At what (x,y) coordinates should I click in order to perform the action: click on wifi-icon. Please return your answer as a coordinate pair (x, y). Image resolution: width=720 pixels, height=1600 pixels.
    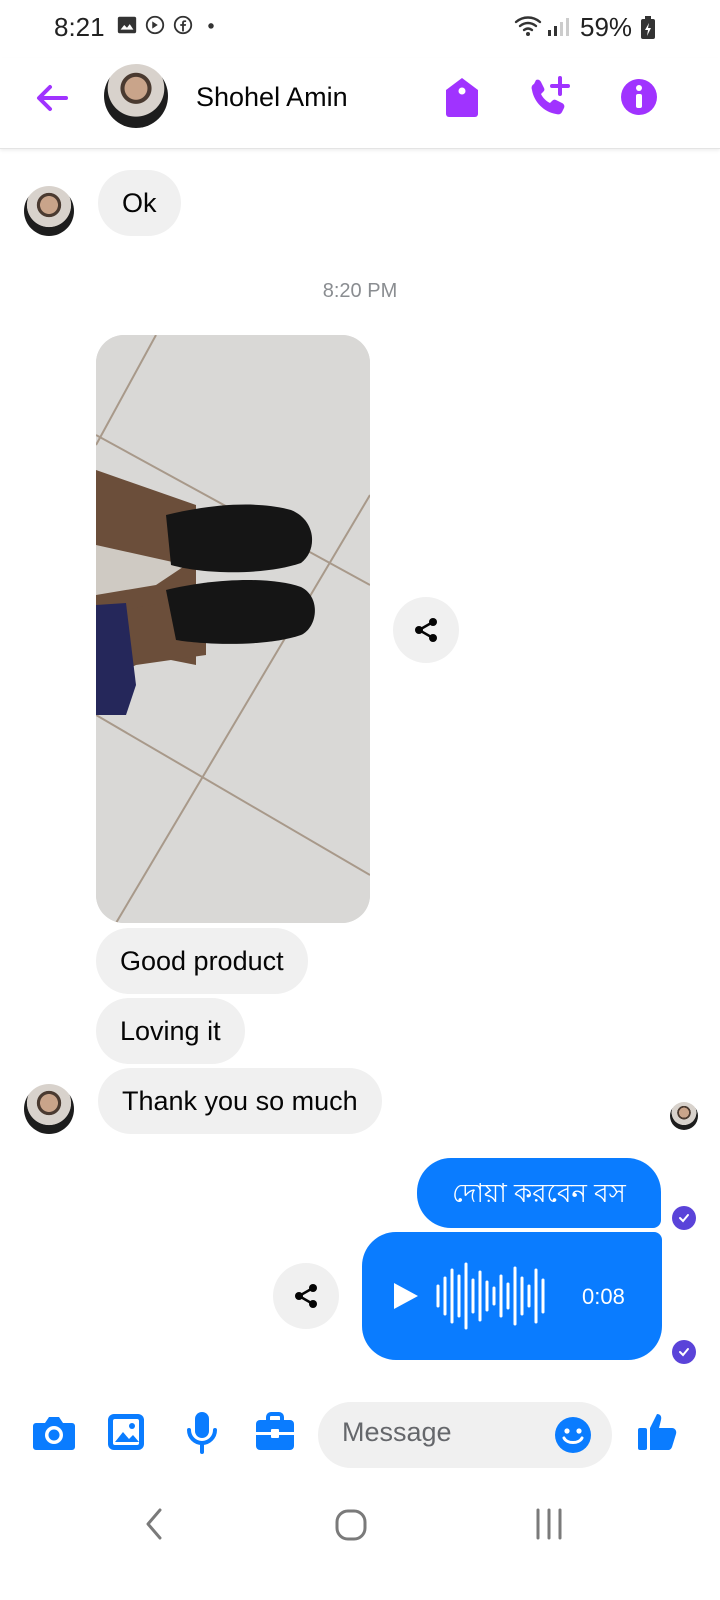
    Looking at the image, I should click on (528, 28).